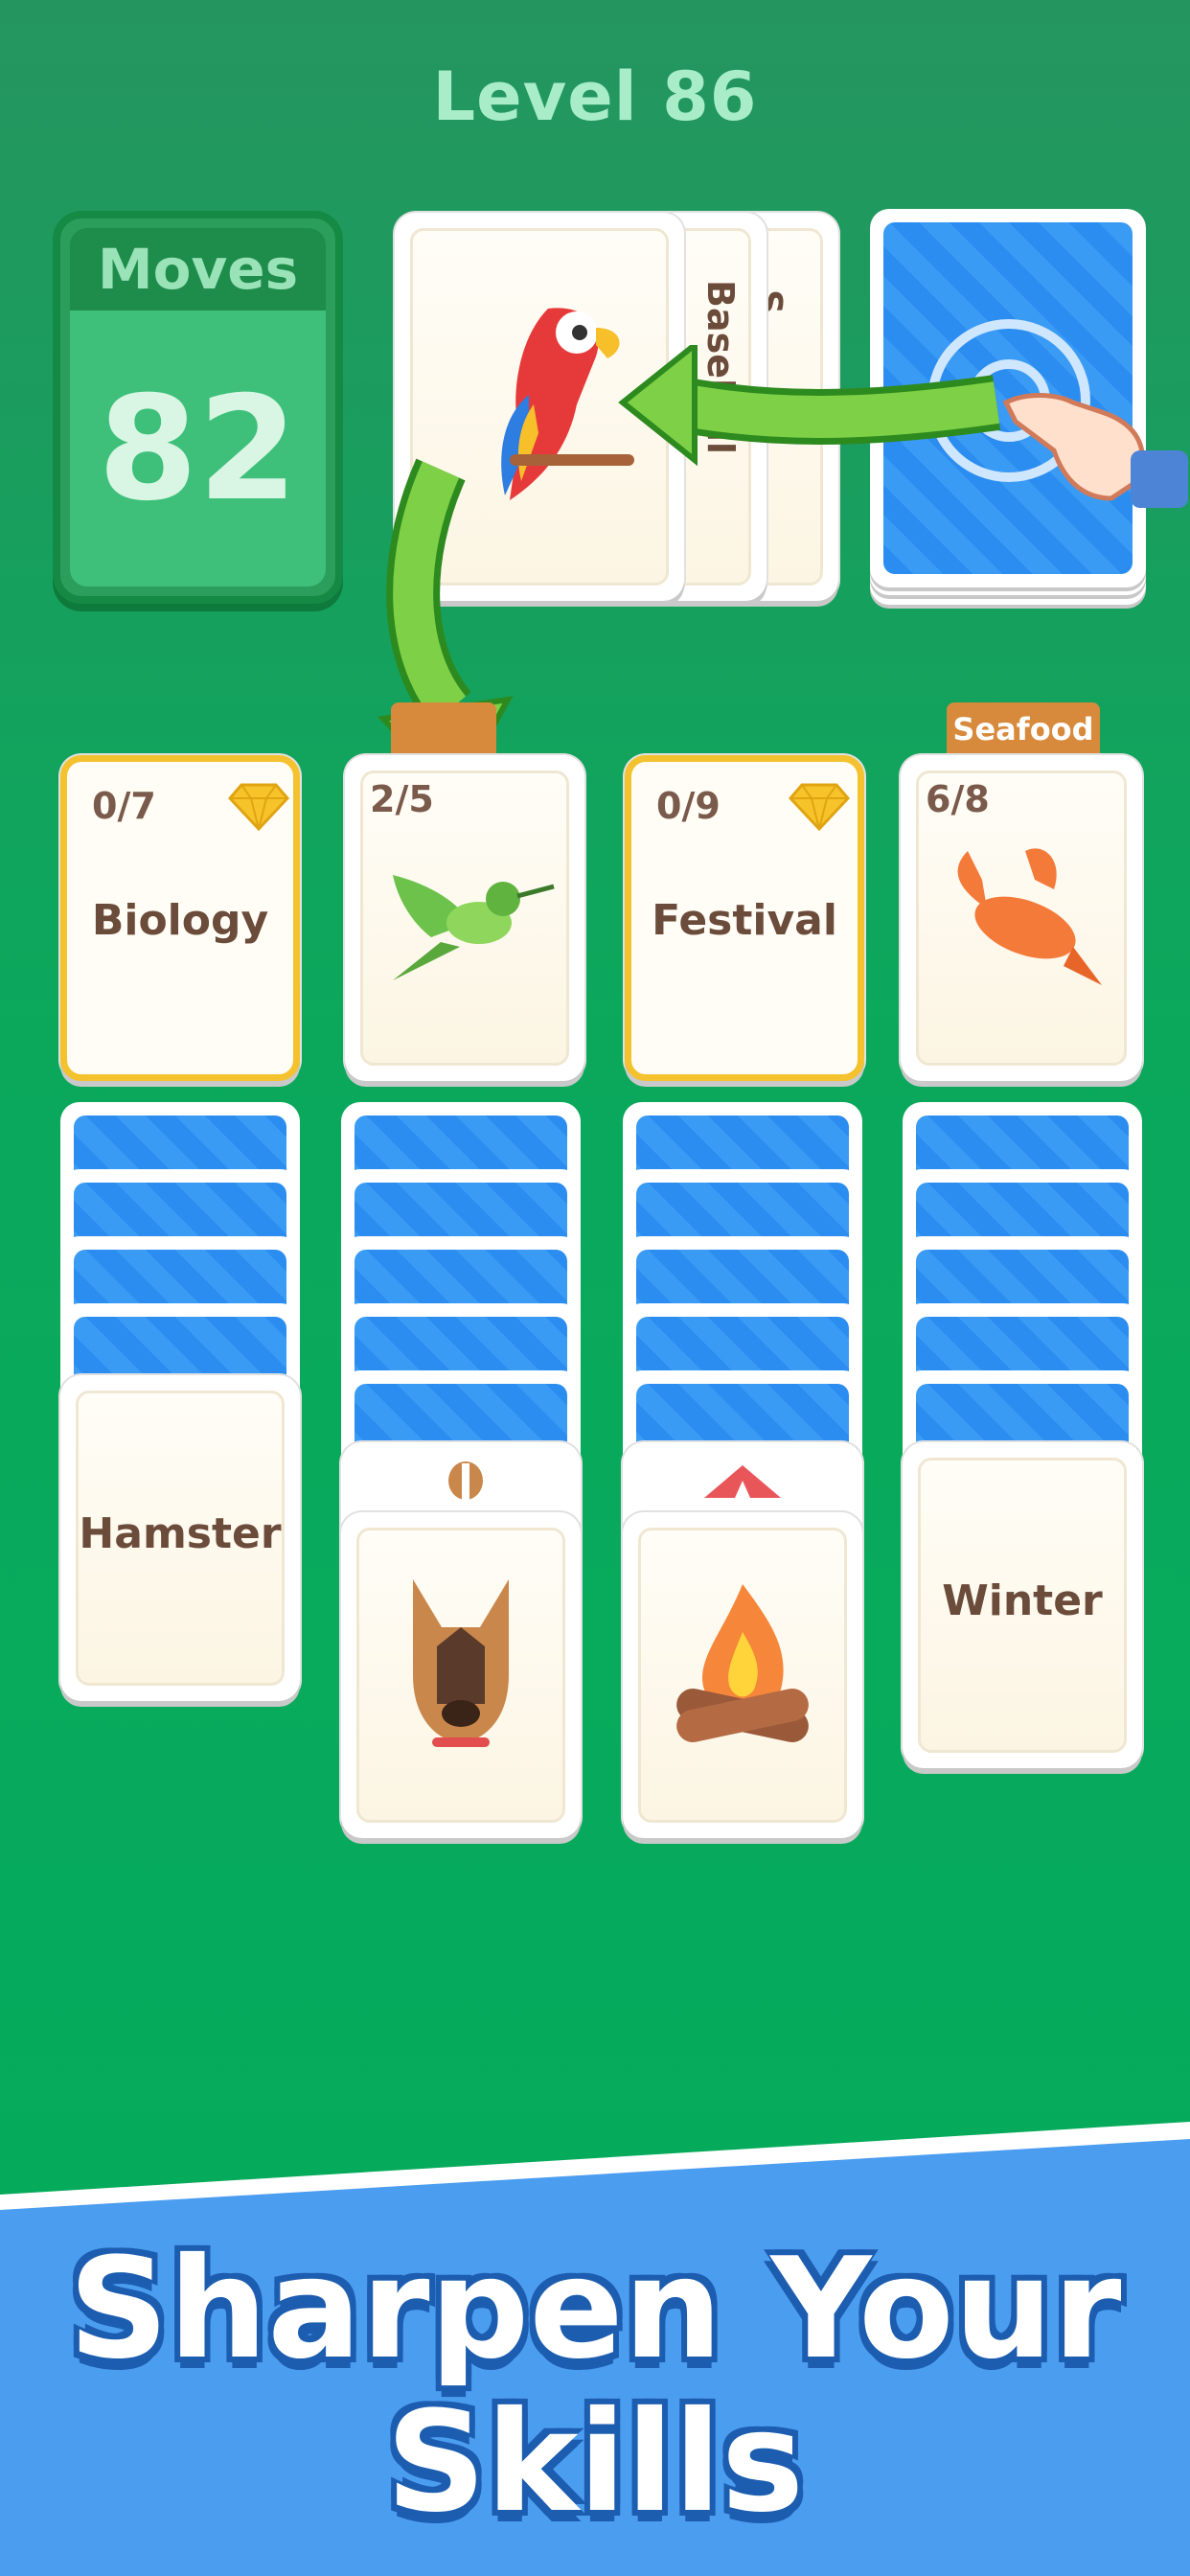 The width and height of the screenshot is (1190, 2576). Describe the element at coordinates (958, 799) in the screenshot. I see `foundation-counter: 6/8` at that location.